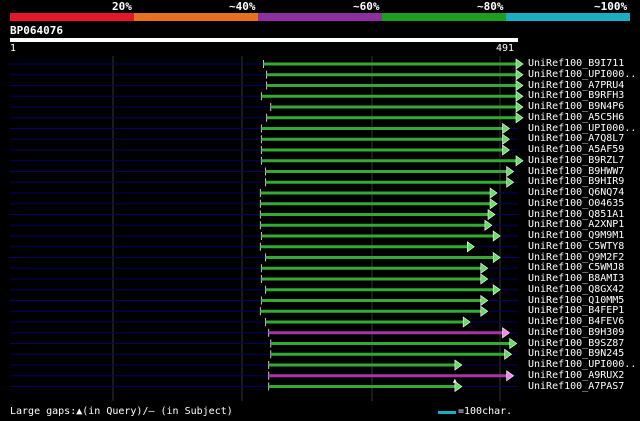 The height and width of the screenshot is (421, 640). Describe the element at coordinates (121, 411) in the screenshot. I see `large-gaps-legend: Large gaps:▲(in Query)/– (in Subject)` at that location.